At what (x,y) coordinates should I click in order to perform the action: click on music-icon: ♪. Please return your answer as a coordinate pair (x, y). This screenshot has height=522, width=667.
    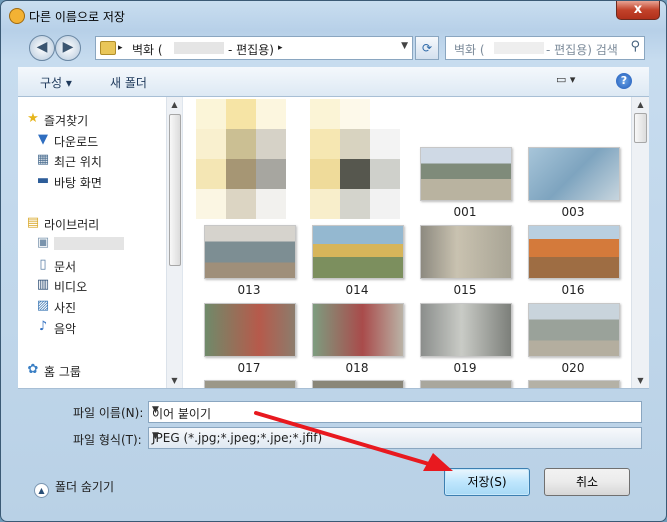
    Looking at the image, I should click on (43, 326).